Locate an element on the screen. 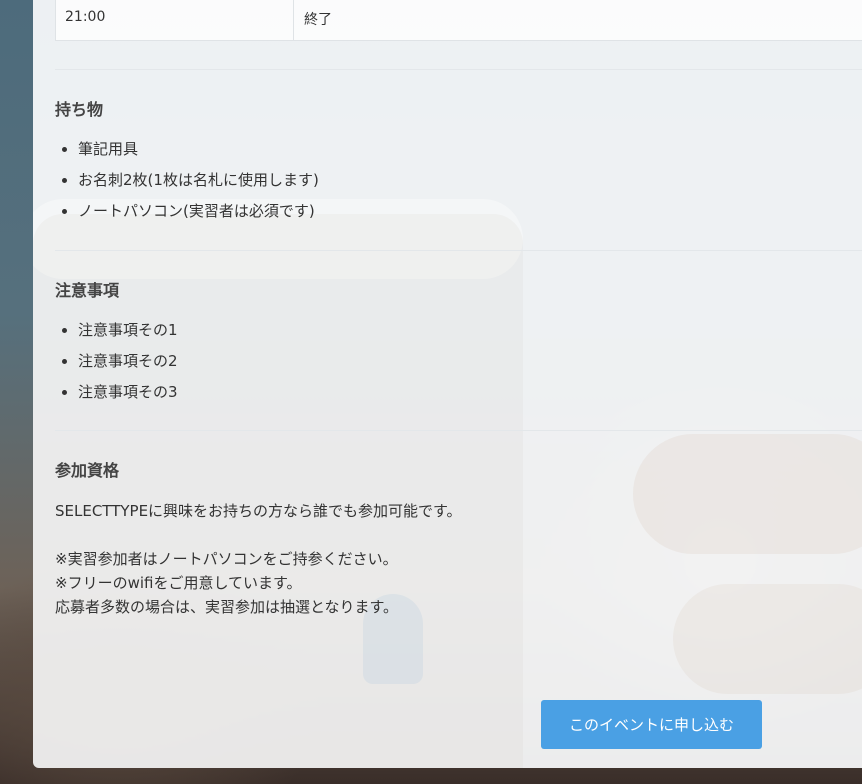 The width and height of the screenshot is (862, 784). list-item: 注意事項その2 is located at coordinates (456, 361).